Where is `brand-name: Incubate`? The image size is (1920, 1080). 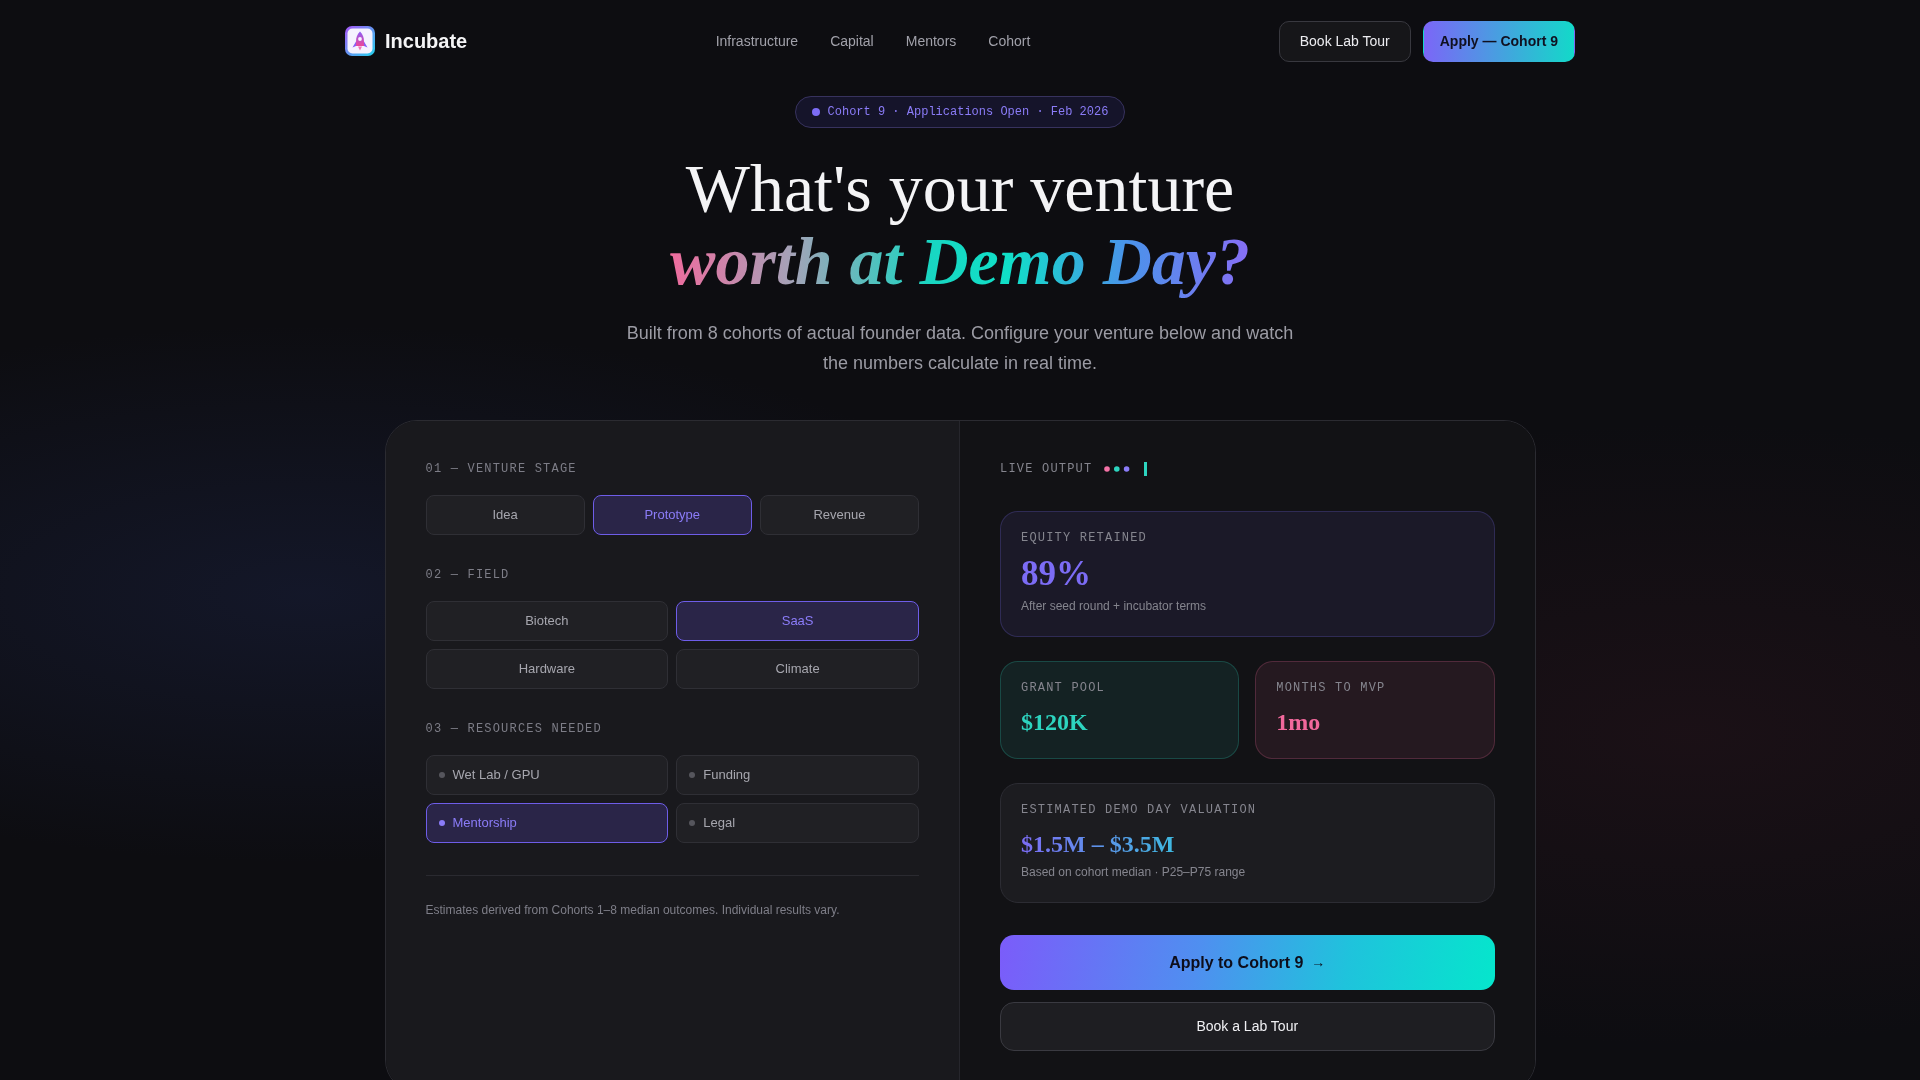 brand-name: Incubate is located at coordinates (426, 41).